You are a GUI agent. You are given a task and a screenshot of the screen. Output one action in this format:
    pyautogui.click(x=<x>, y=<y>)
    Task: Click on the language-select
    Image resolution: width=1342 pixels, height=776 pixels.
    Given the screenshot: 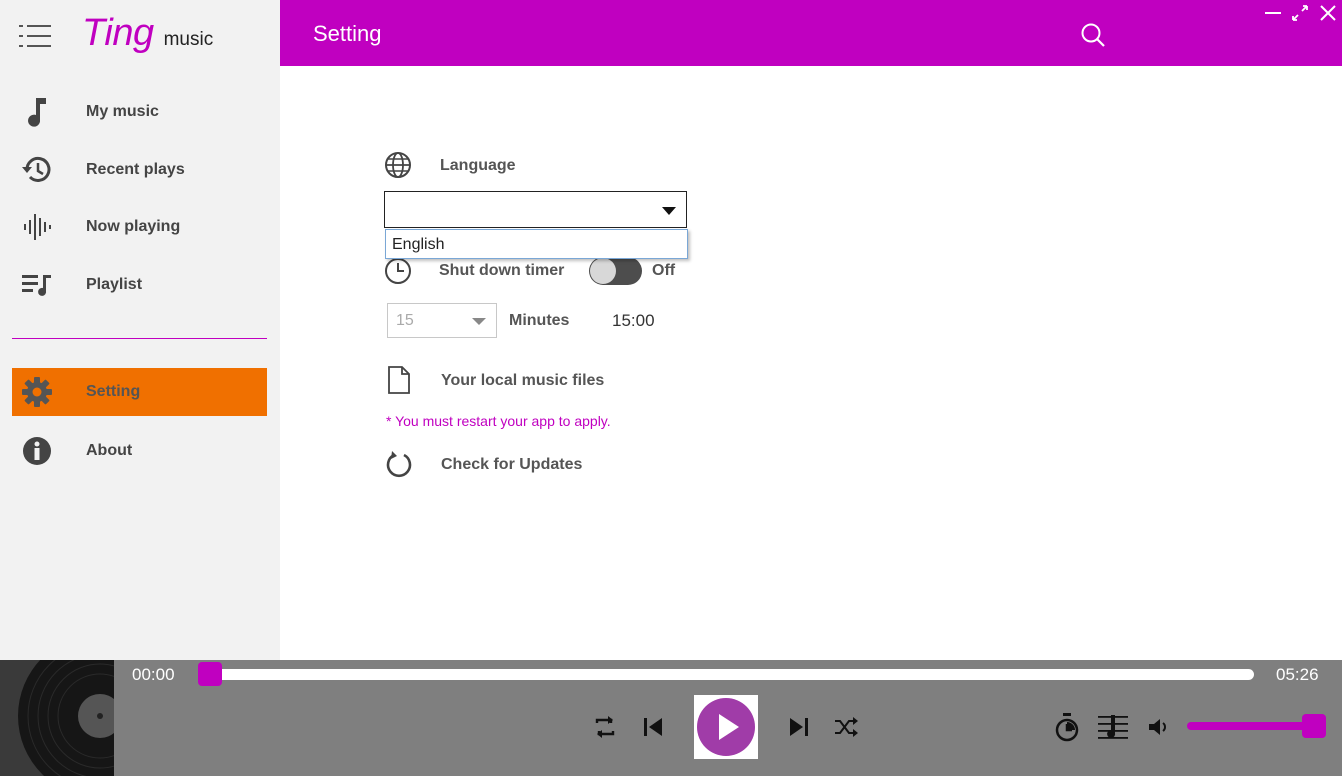 What is the action you would take?
    pyautogui.click(x=535, y=209)
    